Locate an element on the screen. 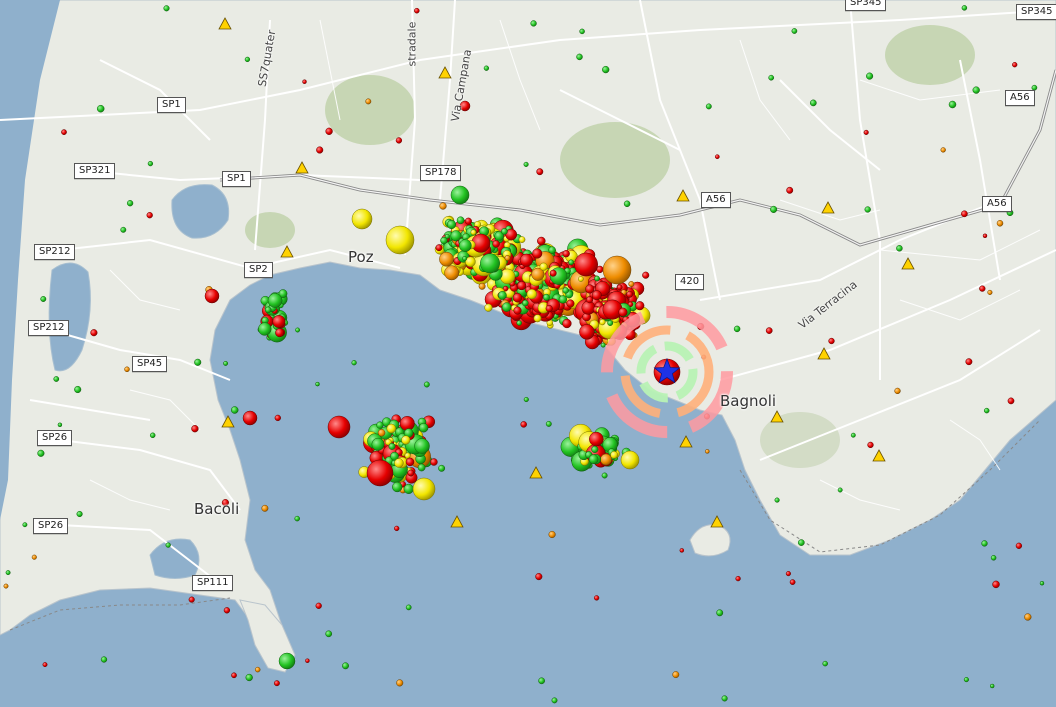  road-label-sp212-b: SP212 is located at coordinates (49, 328).